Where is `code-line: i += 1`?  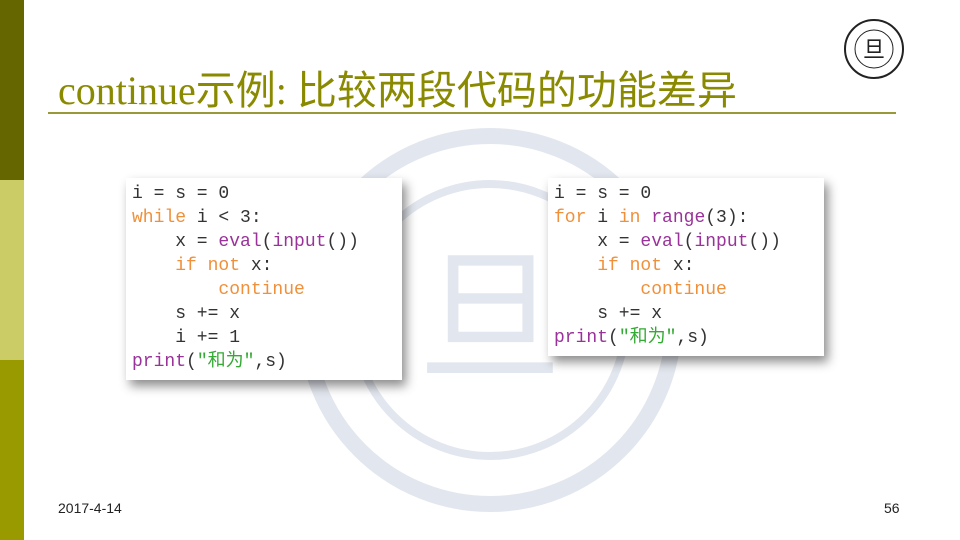
code-line: i += 1 is located at coordinates (264, 338).